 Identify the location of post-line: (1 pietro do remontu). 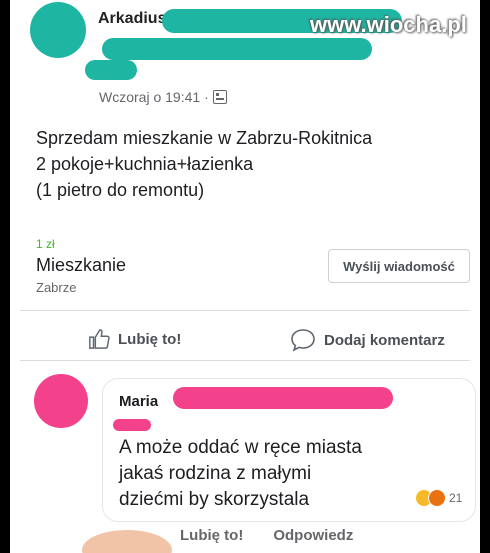
(120, 190).